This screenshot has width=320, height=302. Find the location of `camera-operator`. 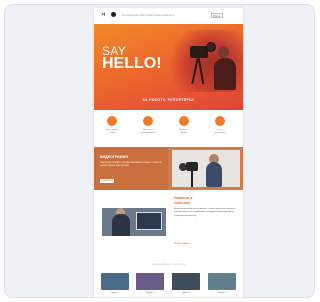

camera-operator is located at coordinates (225, 74).